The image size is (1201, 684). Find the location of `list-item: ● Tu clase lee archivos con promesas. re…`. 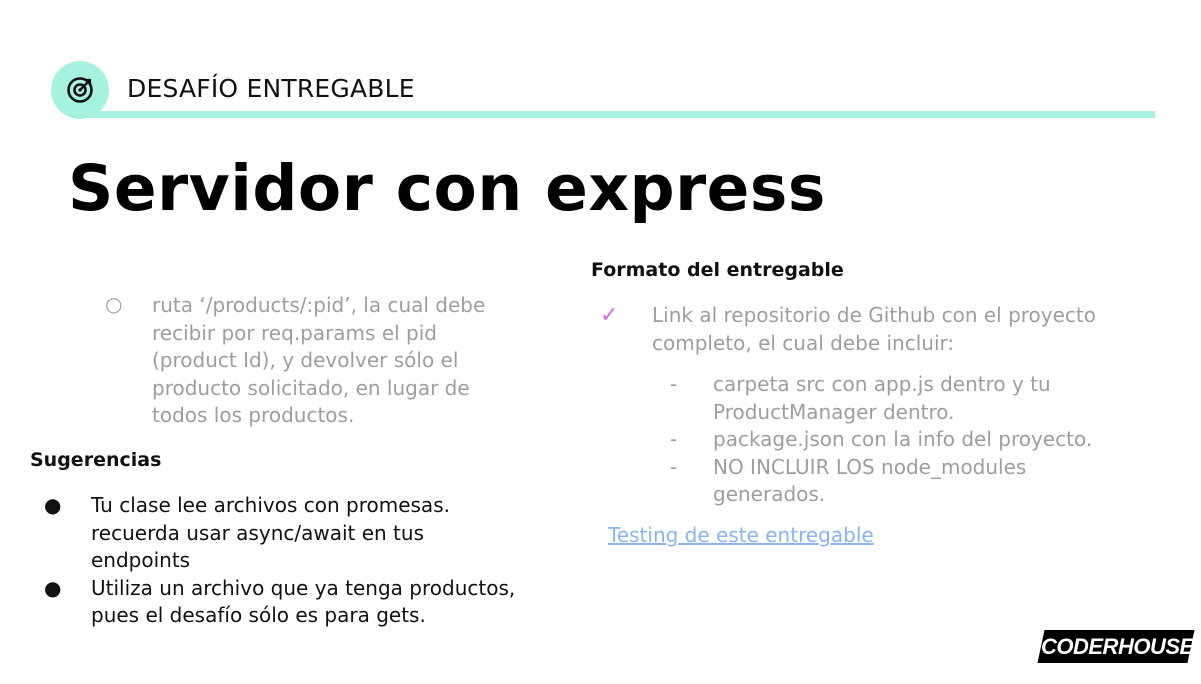

list-item: ● Tu clase lee archivos con promesas. re… is located at coordinates (284, 533).